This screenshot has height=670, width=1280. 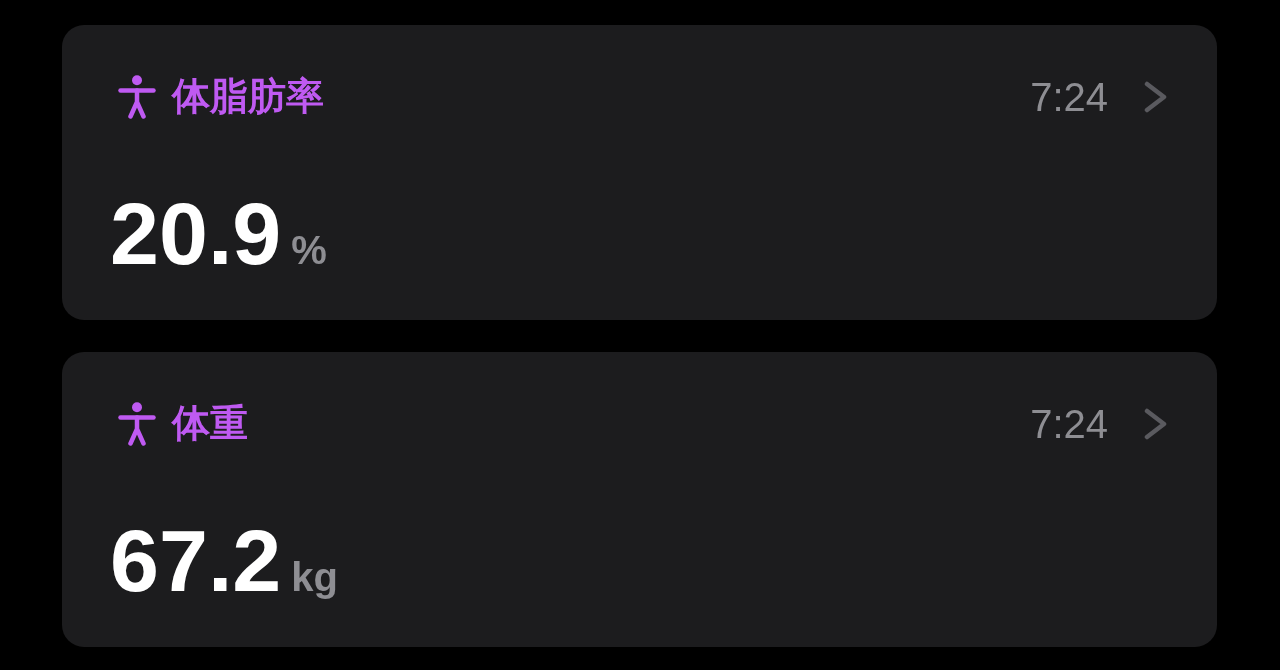 What do you see at coordinates (196, 561) in the screenshot?
I see `metric-value: 67.2` at bounding box center [196, 561].